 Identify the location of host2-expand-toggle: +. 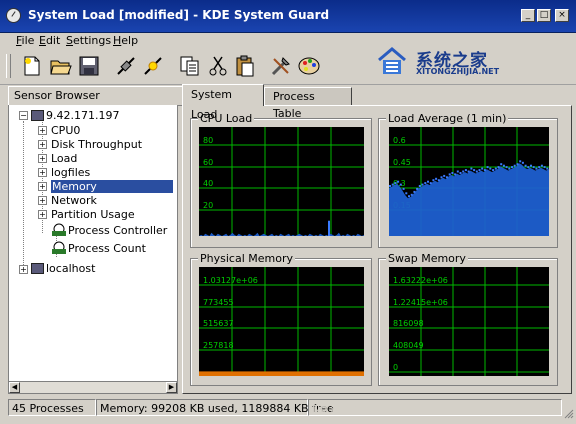
(23, 269).